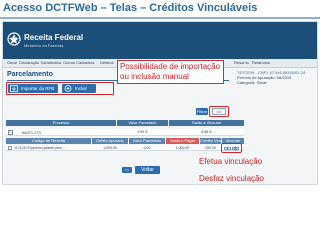  I want to click on column-header-debito-apurado: Débito Apurado, so click(110, 141).